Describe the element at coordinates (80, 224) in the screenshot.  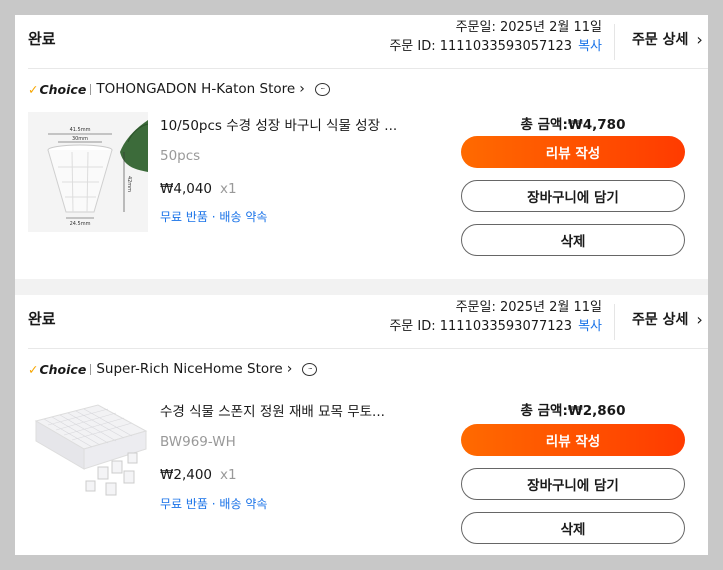
I see `image-dimension-label: 24.5mm` at that location.